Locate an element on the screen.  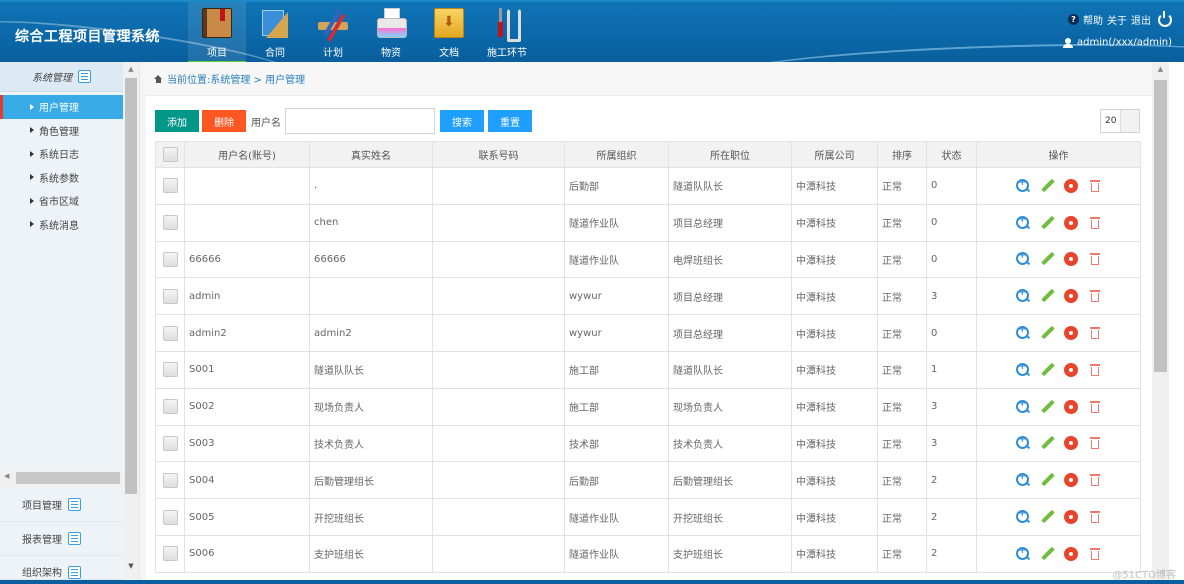
scroll-left-icon: ◀ is located at coordinates (6, 476).